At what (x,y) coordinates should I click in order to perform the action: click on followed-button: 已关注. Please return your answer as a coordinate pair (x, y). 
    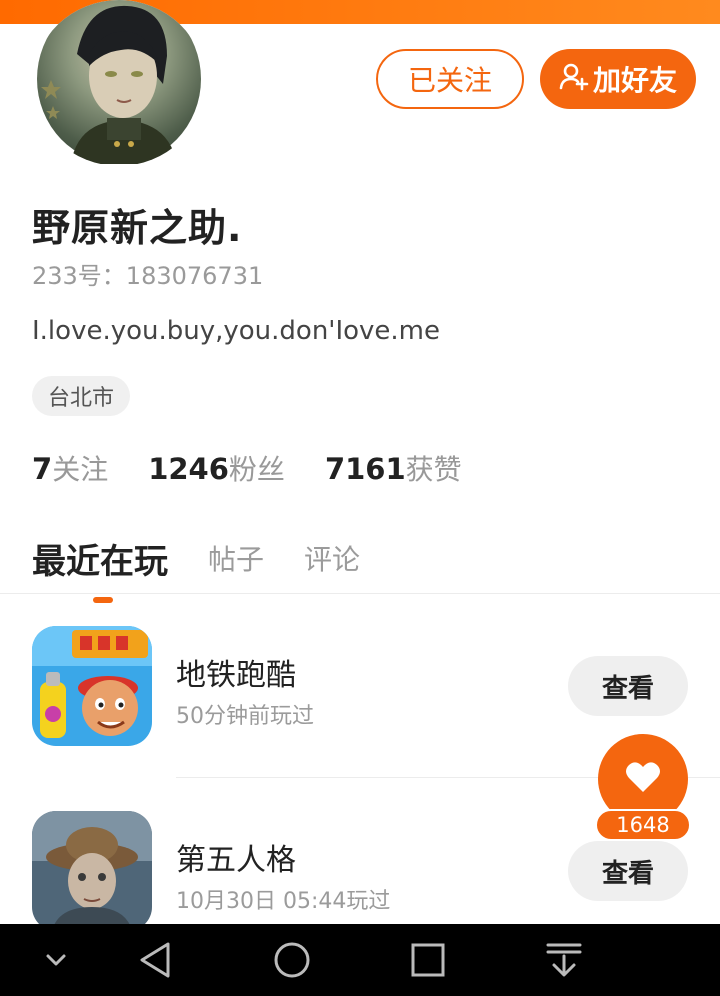
    Looking at the image, I should click on (450, 79).